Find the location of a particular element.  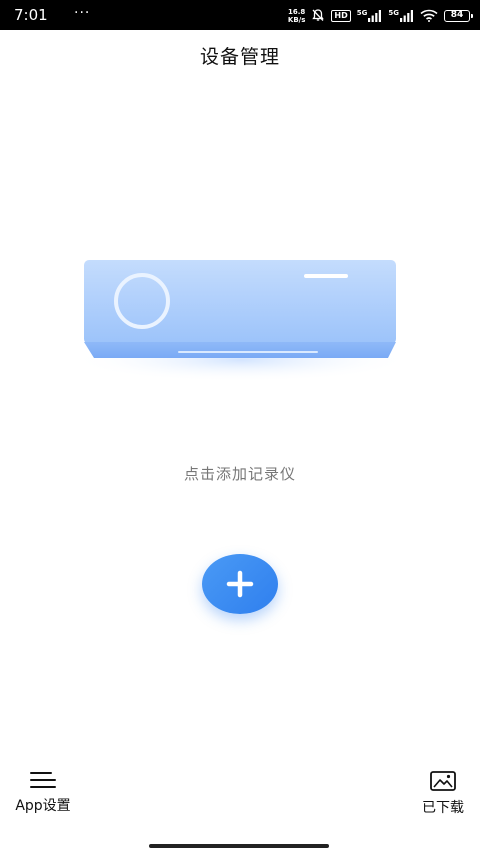

hd-badge: HD is located at coordinates (341, 16).